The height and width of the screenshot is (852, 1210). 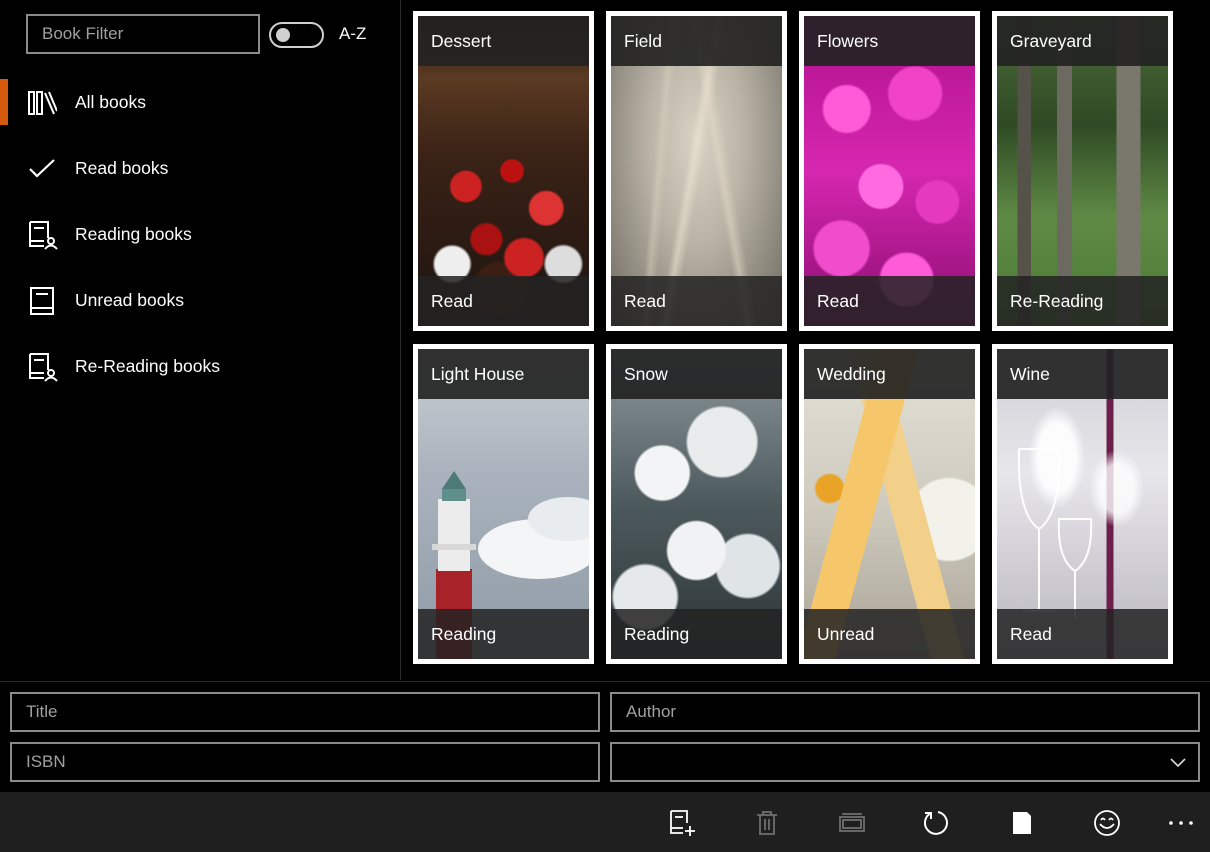 I want to click on gallery-button, so click(x=852, y=823).